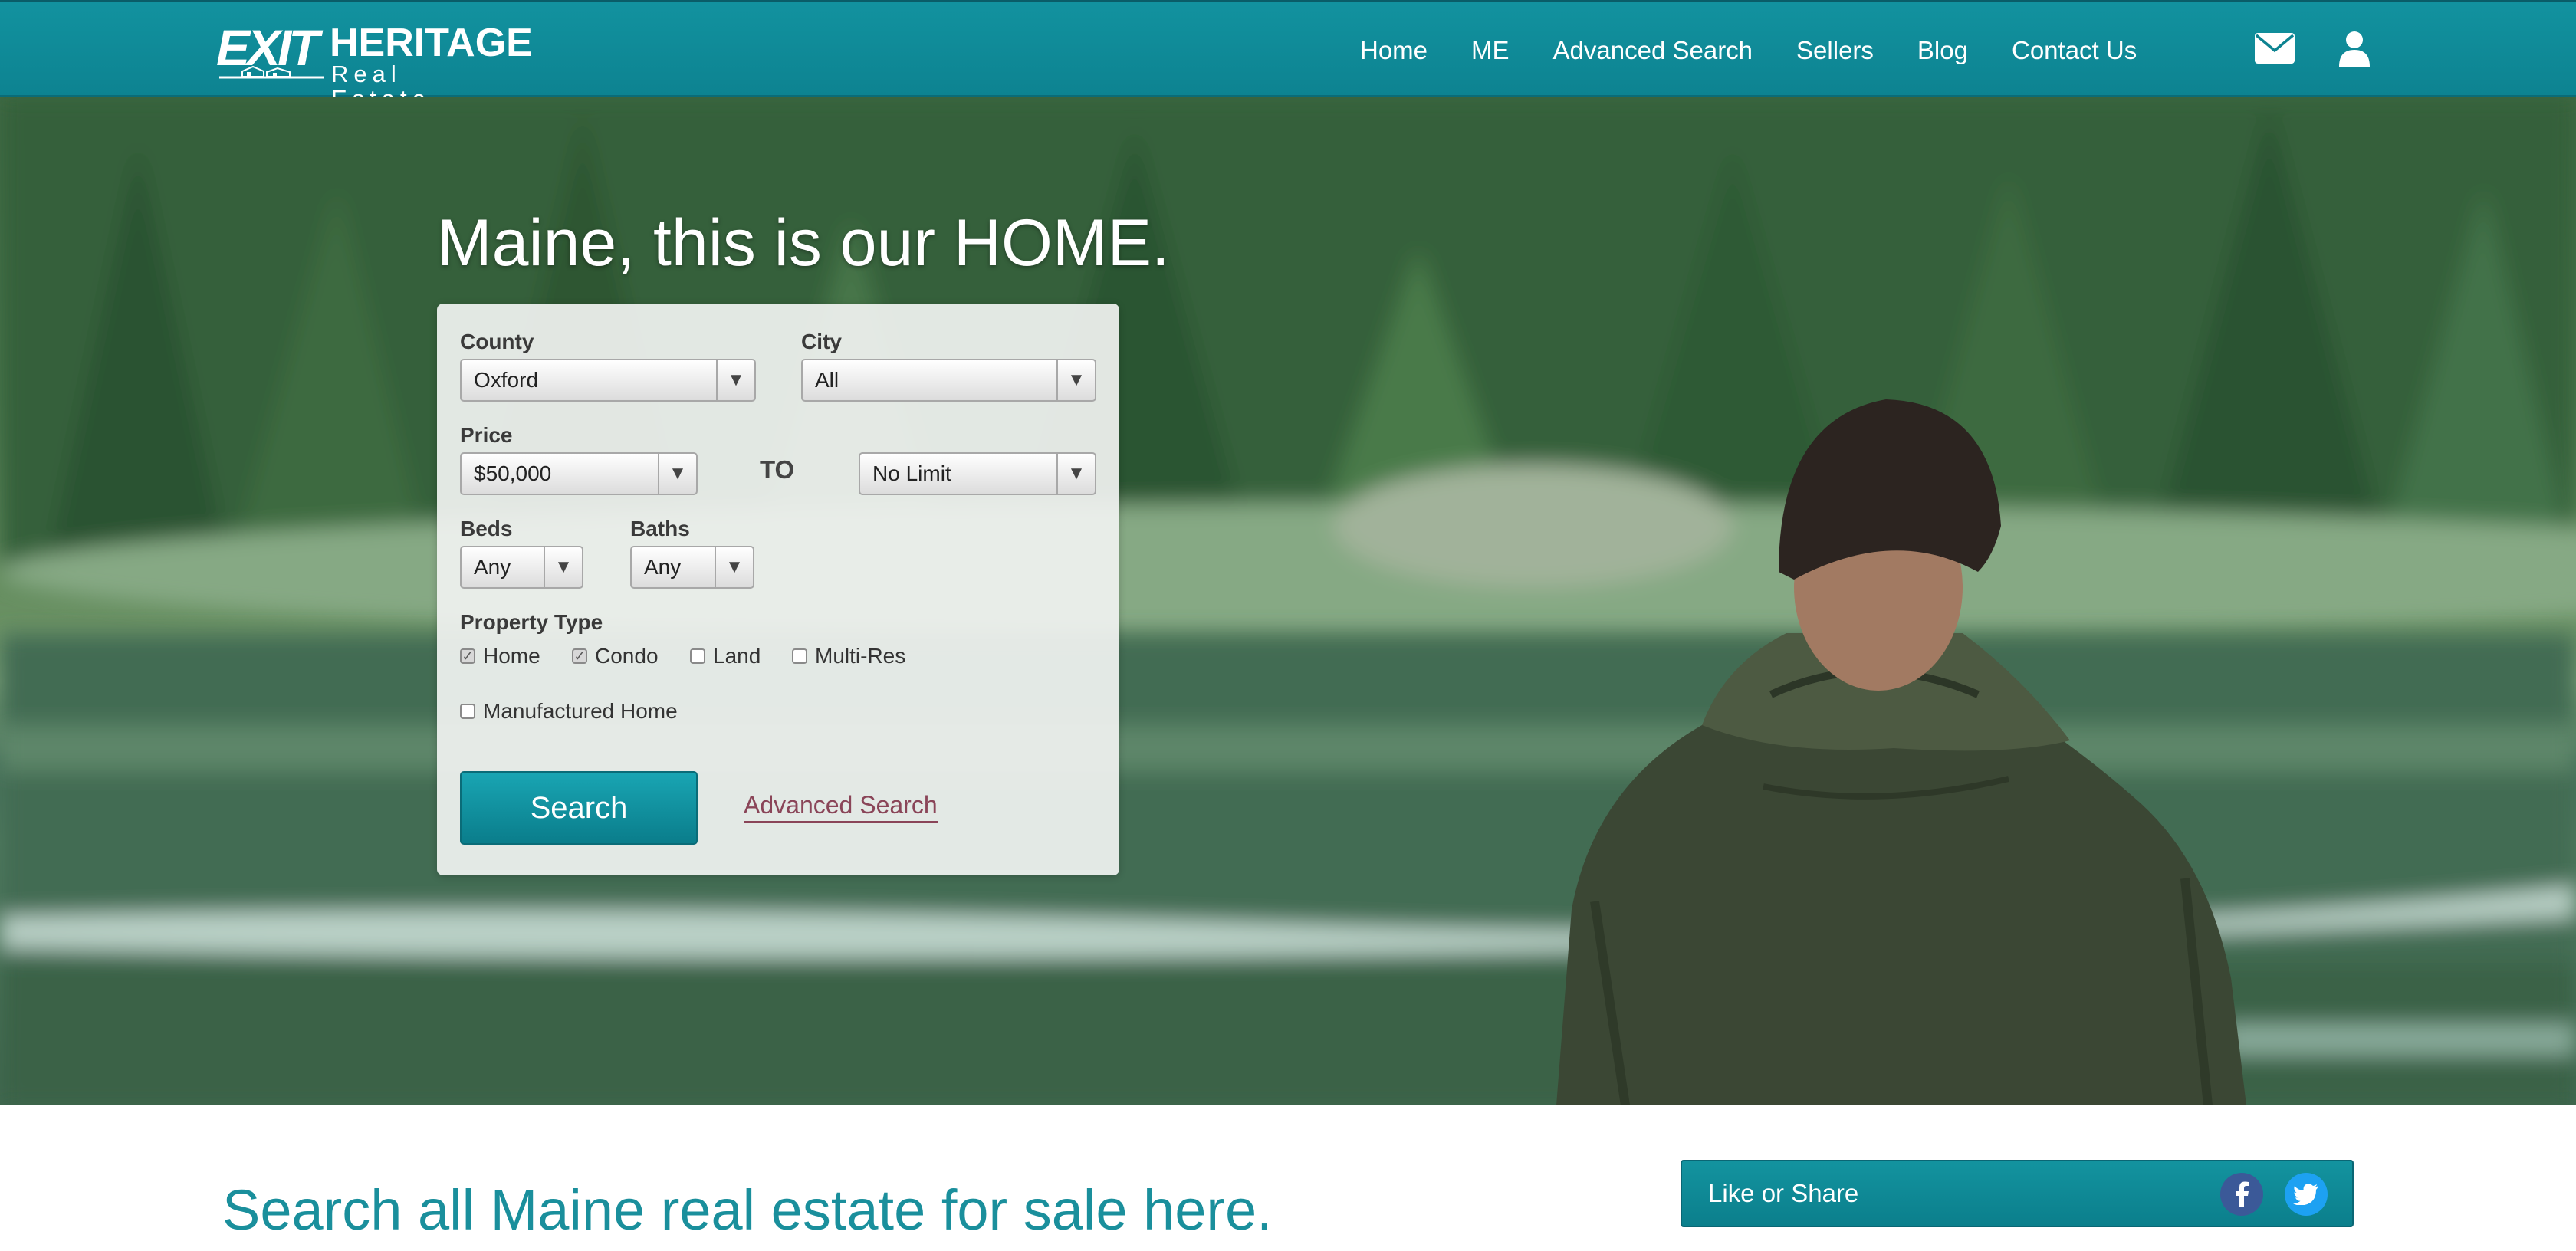 The height and width of the screenshot is (1251, 2576). What do you see at coordinates (497, 342) in the screenshot?
I see `county-label: County` at bounding box center [497, 342].